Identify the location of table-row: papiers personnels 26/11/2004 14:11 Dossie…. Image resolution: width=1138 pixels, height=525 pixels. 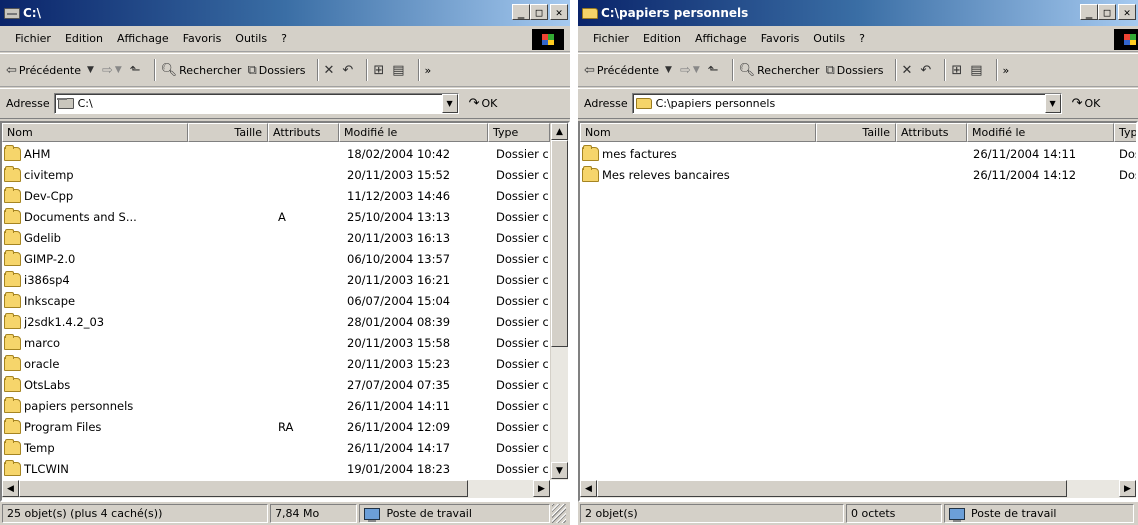
(276, 406).